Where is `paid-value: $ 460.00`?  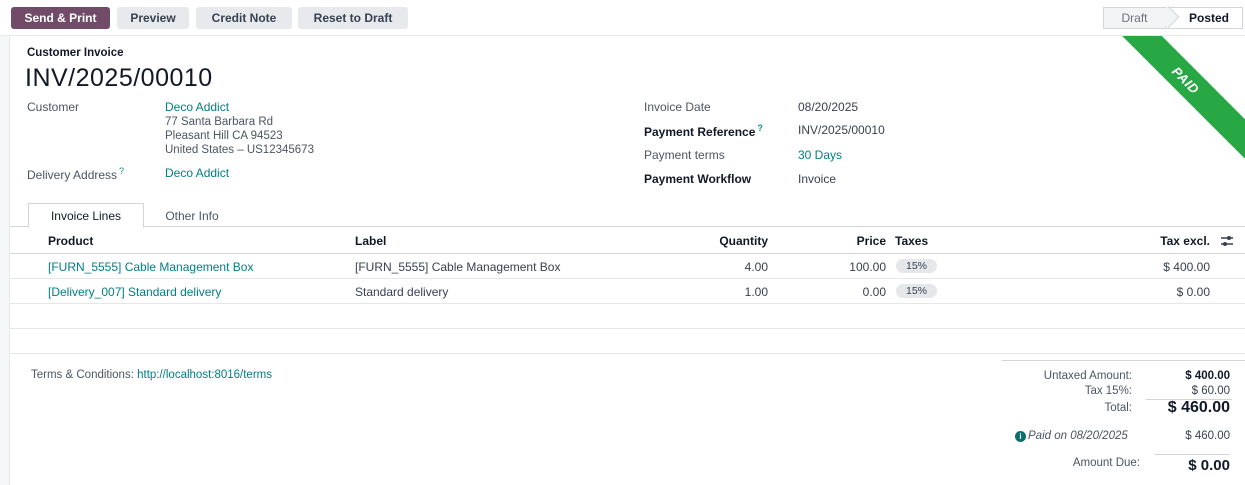
paid-value: $ 460.00 is located at coordinates (1207, 436).